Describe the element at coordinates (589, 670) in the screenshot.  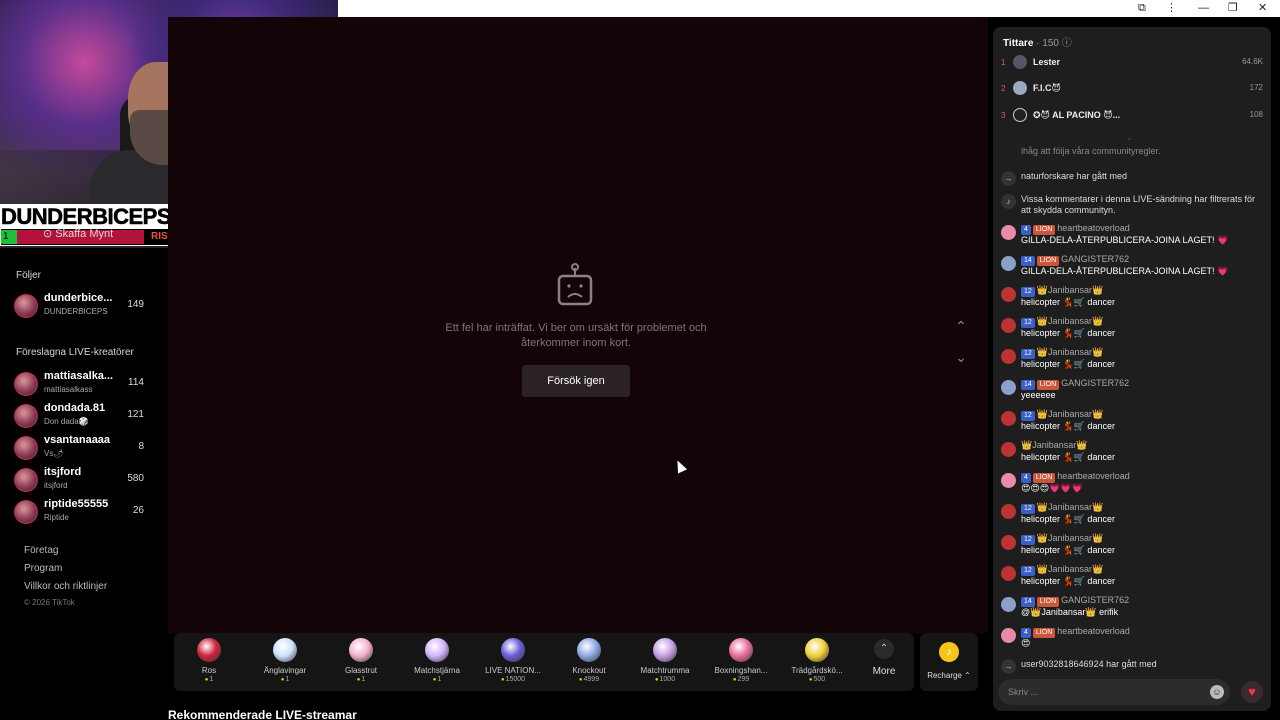
I see `gift-name: Knockout` at that location.